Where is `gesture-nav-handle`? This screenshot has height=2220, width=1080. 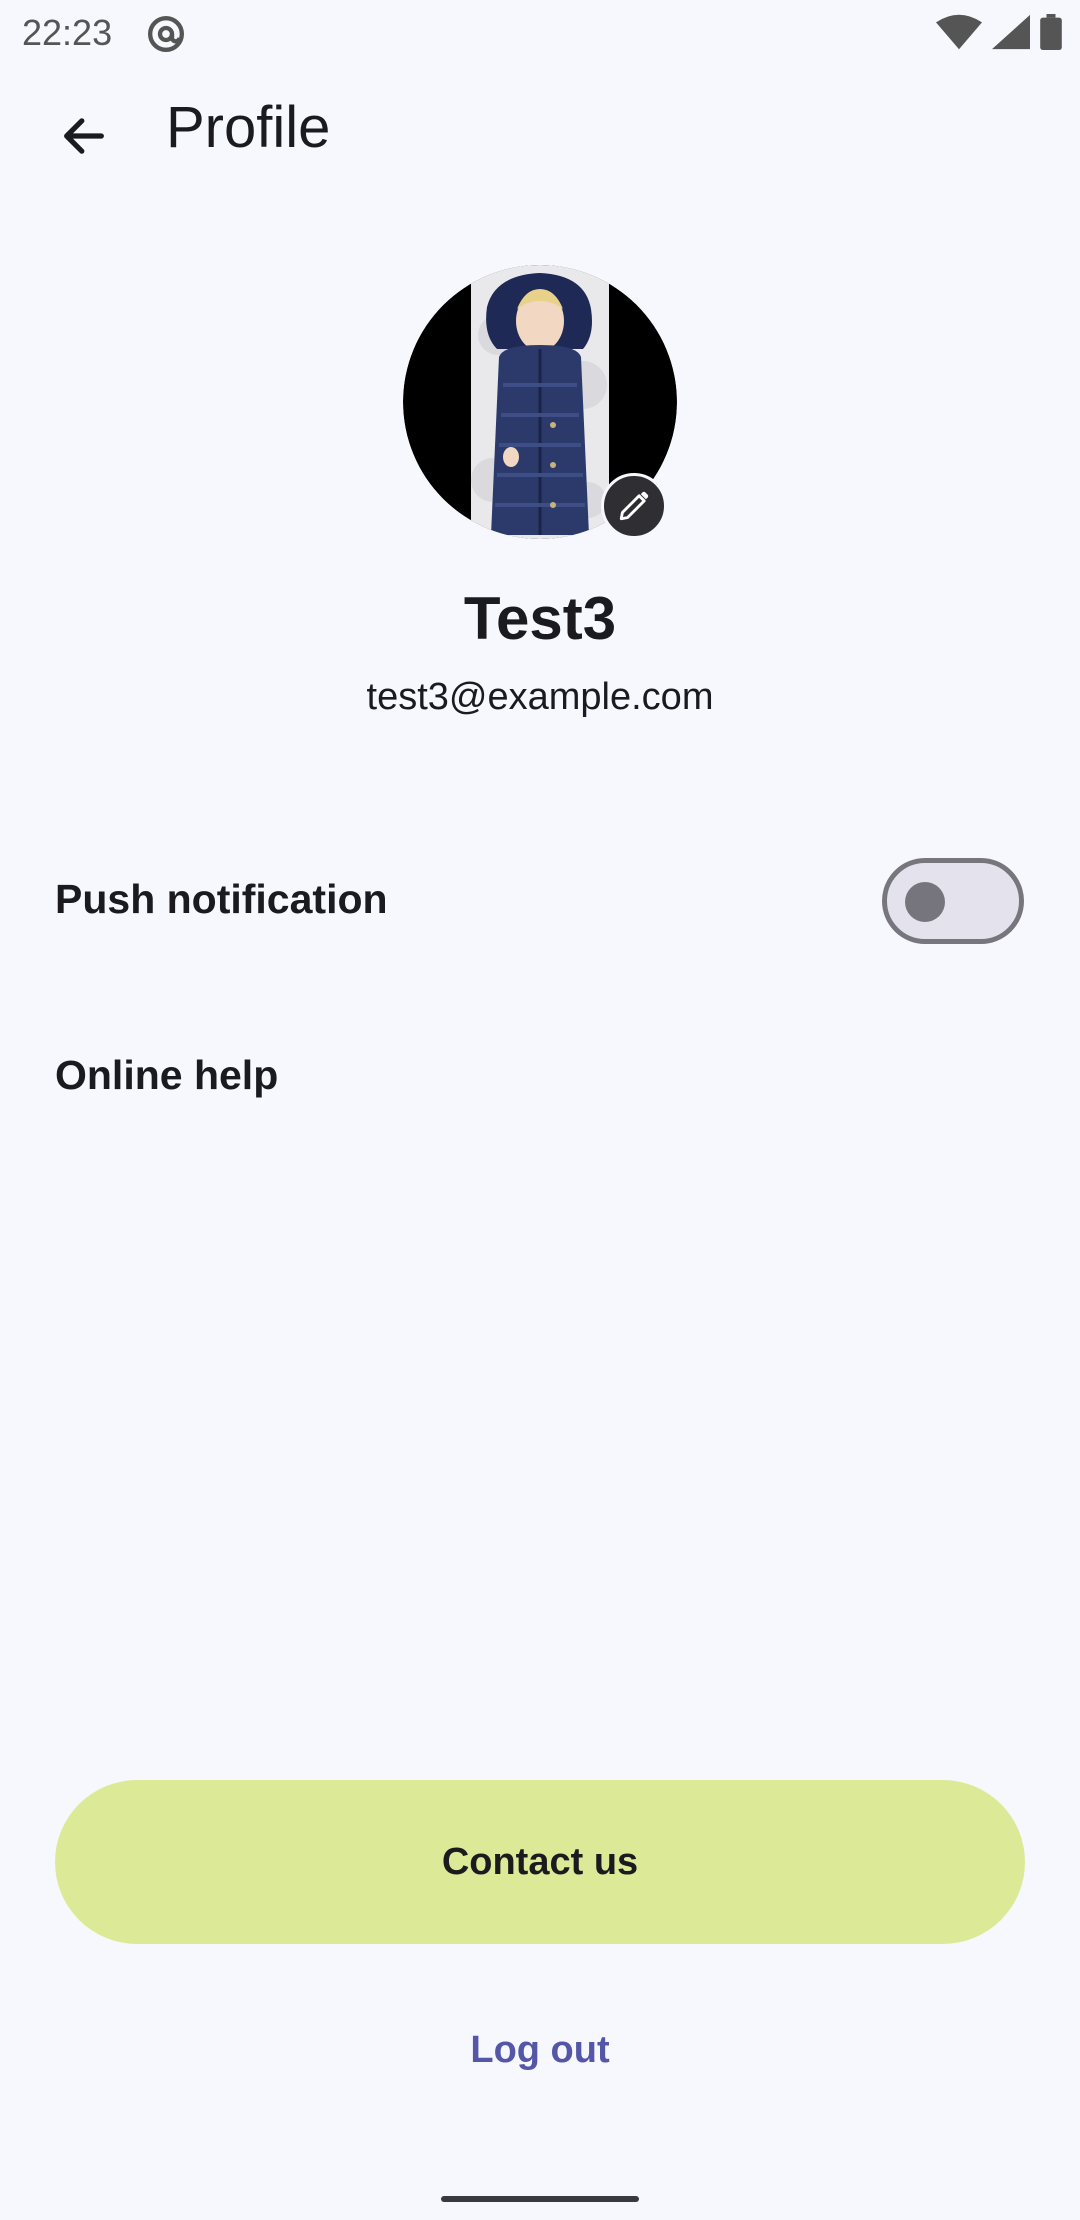 gesture-nav-handle is located at coordinates (540, 2199).